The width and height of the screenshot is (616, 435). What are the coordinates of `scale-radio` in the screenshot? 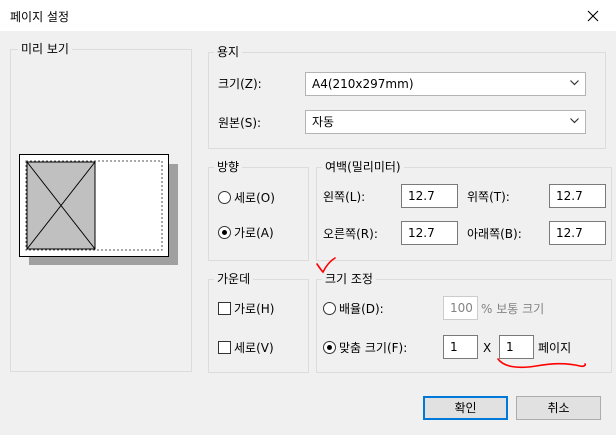 It's located at (329, 308).